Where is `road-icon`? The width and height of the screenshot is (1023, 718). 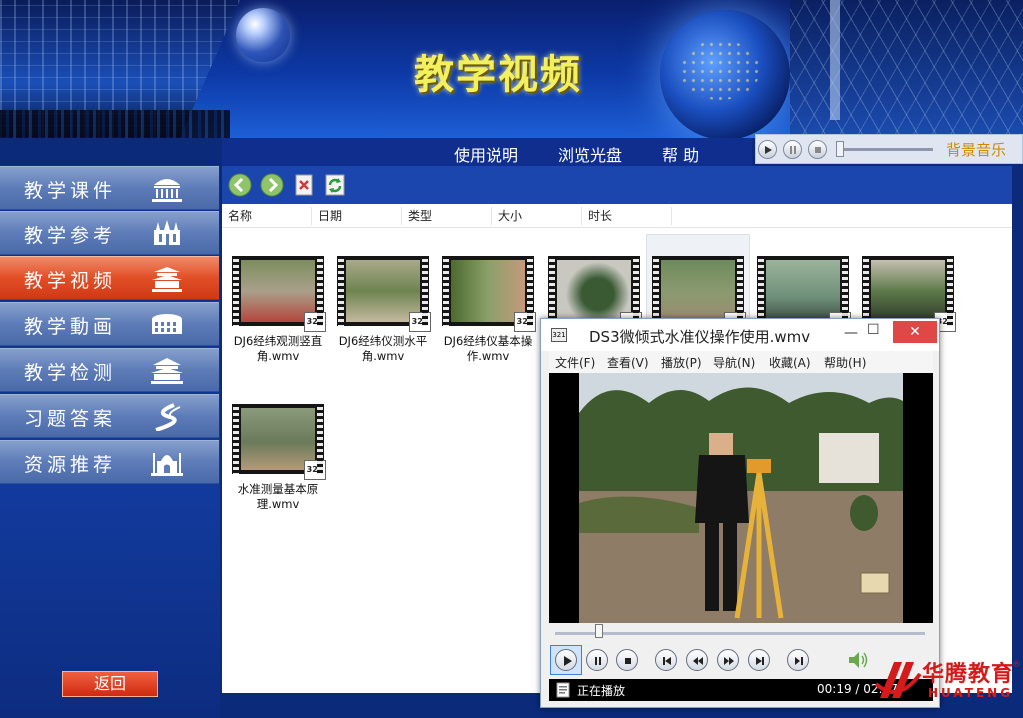 road-icon is located at coordinates (168, 417).